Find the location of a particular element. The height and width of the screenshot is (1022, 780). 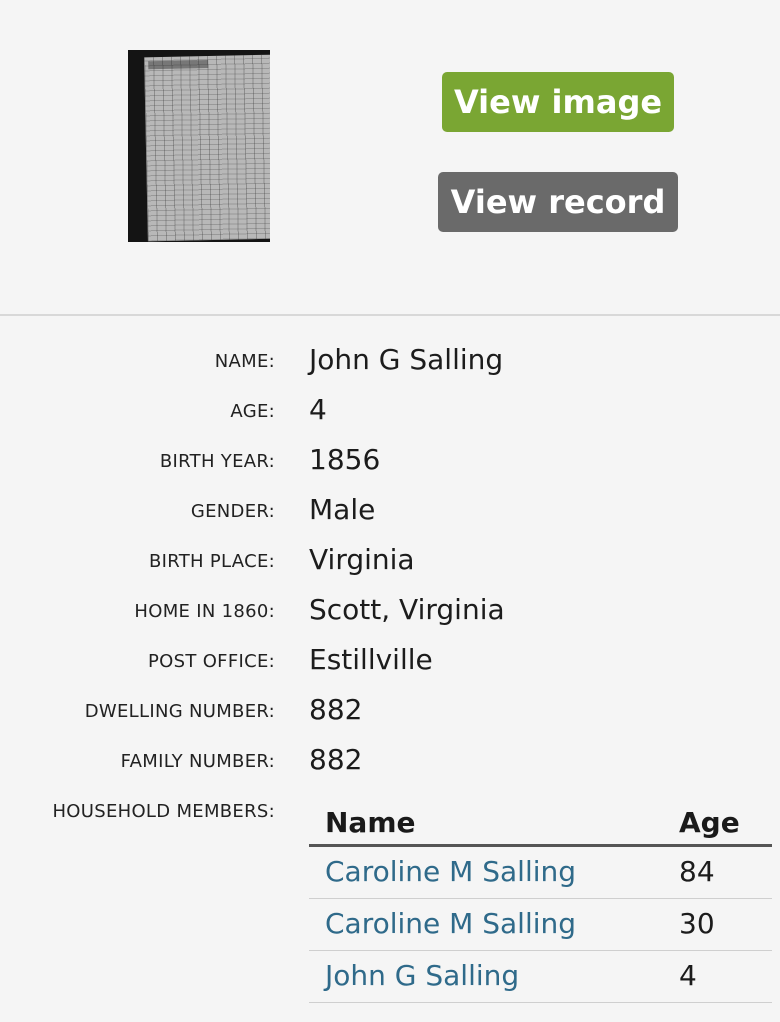

view-image-button: View image is located at coordinates (558, 102).